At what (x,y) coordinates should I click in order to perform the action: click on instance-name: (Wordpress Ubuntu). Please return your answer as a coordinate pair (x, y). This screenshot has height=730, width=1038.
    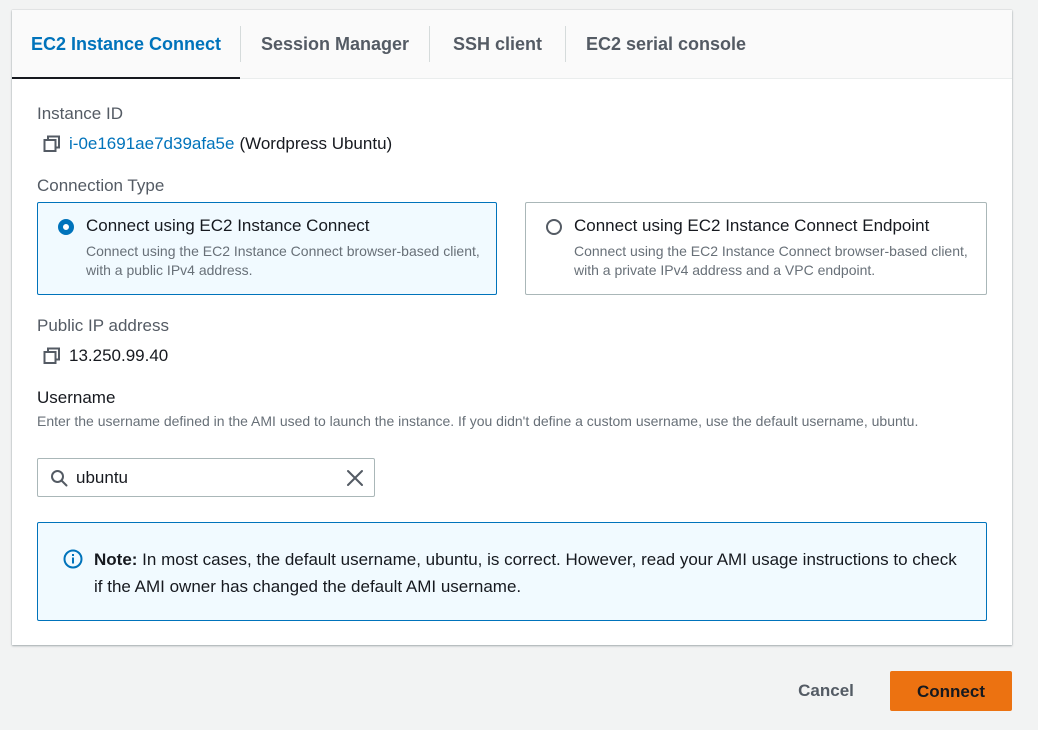
    Looking at the image, I should click on (316, 143).